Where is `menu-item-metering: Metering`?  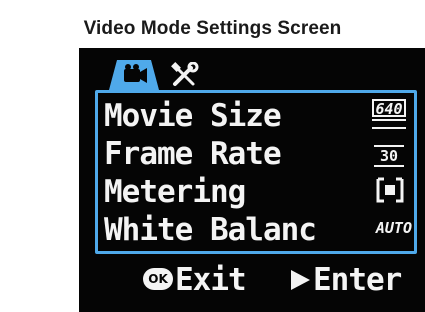
menu-item-metering: Metering is located at coordinates (175, 192).